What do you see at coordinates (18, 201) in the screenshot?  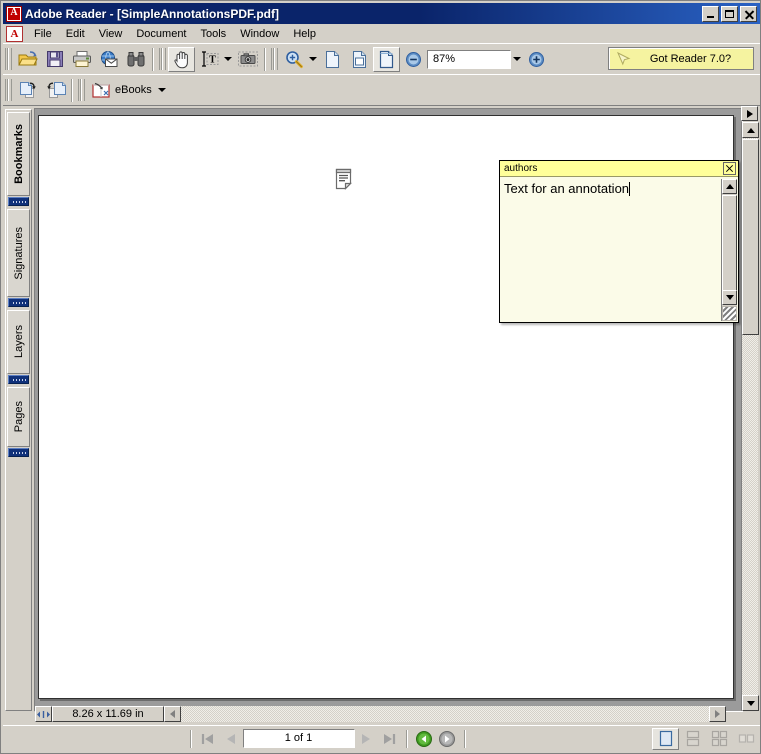 I see `sidebar-grip-bookmarks` at bounding box center [18, 201].